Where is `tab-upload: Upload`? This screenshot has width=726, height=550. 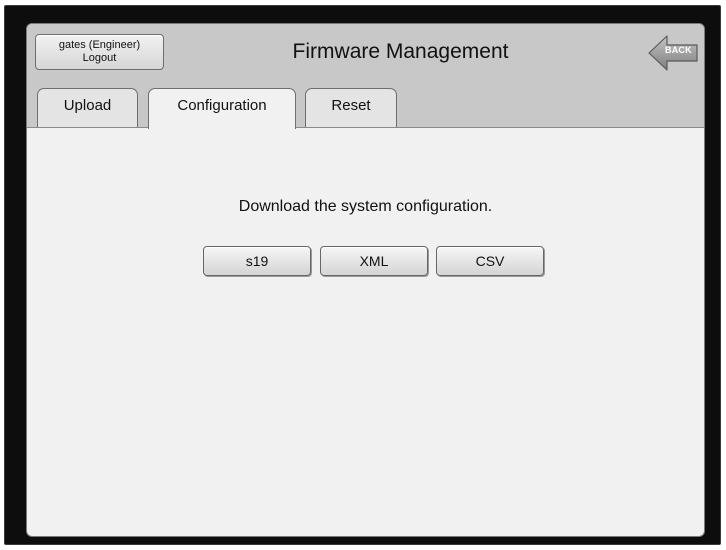 tab-upload: Upload is located at coordinates (87, 107).